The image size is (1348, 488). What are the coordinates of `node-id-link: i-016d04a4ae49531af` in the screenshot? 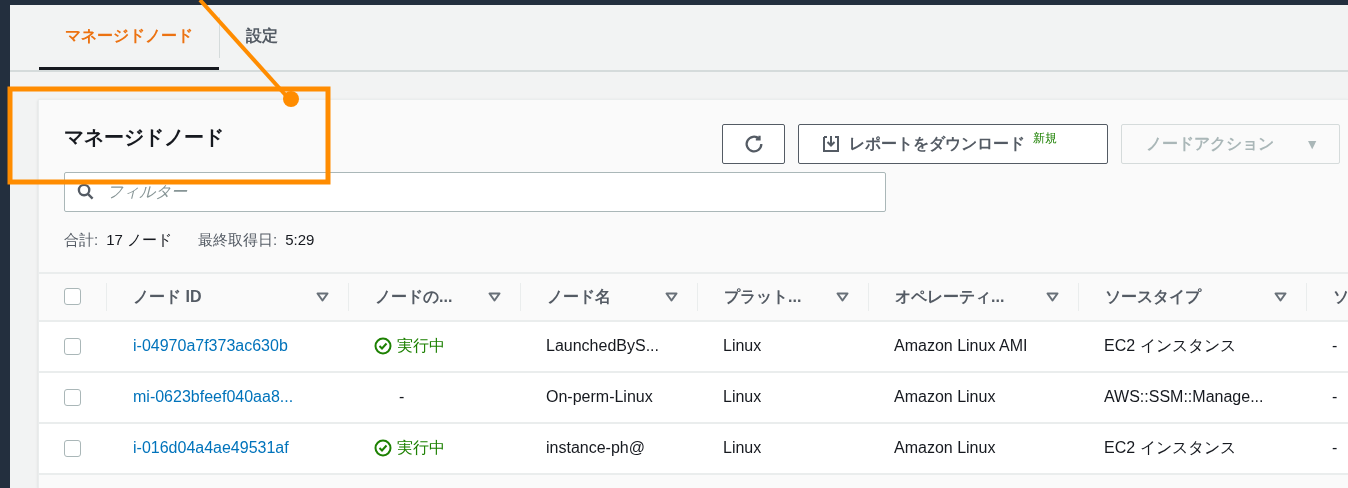 It's located at (211, 447).